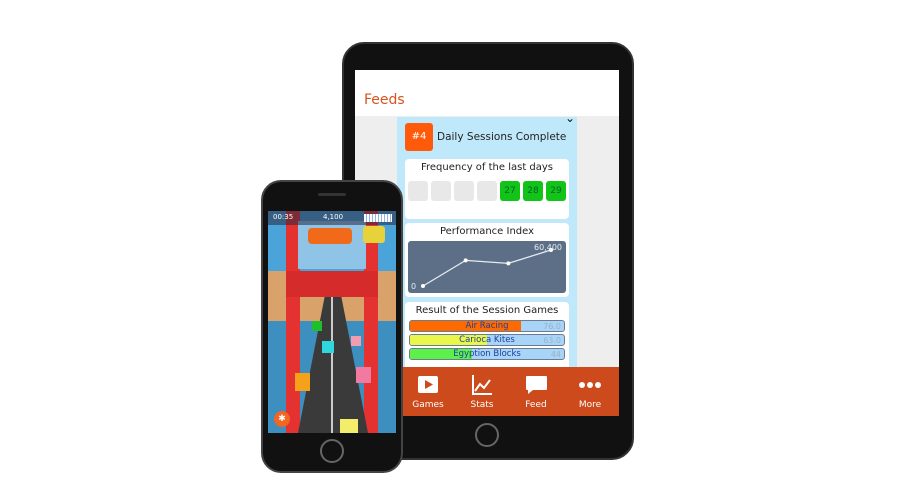  Describe the element at coordinates (371, 322) in the screenshot. I see `tower-right` at that location.